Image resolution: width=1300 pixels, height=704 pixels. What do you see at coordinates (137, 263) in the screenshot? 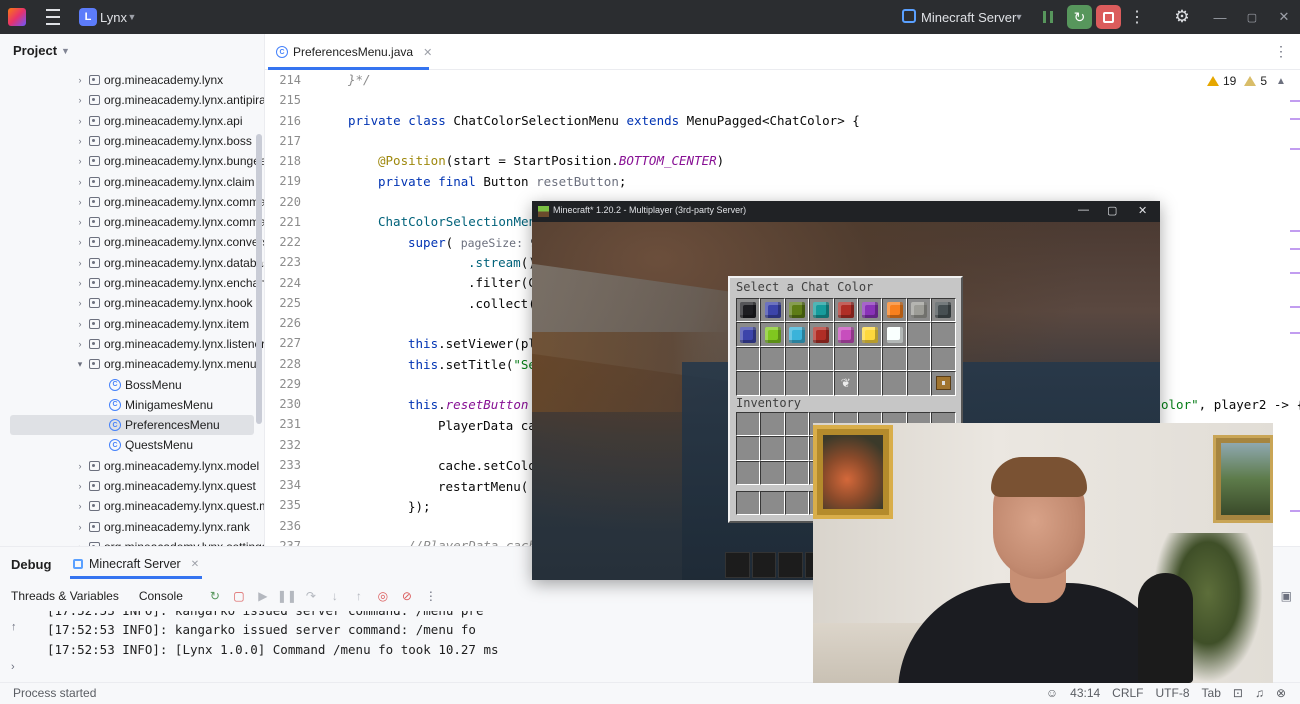
I see `tree-item-package: › org.mineacademy.lynx.database` at bounding box center [137, 263].